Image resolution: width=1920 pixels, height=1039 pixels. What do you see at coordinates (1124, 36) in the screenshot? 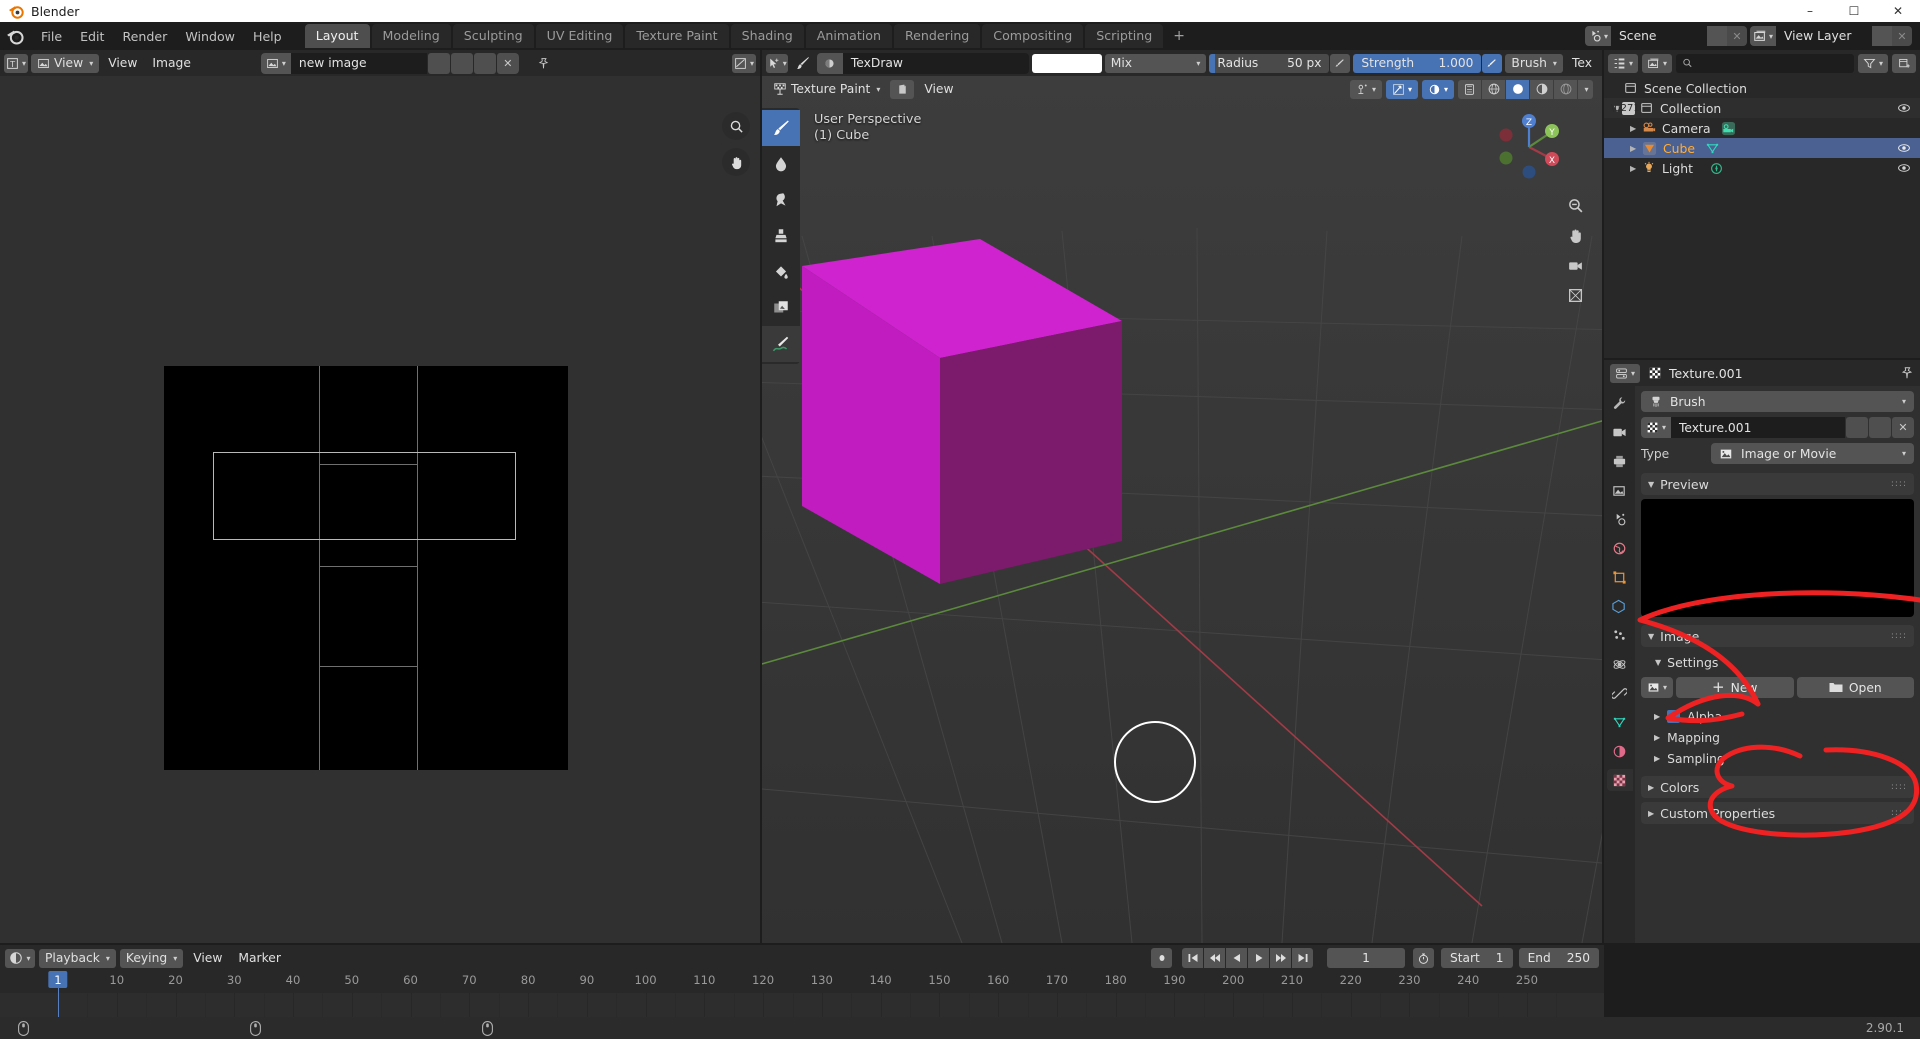
I see `workspace-tab-scripting: Scripting` at bounding box center [1124, 36].